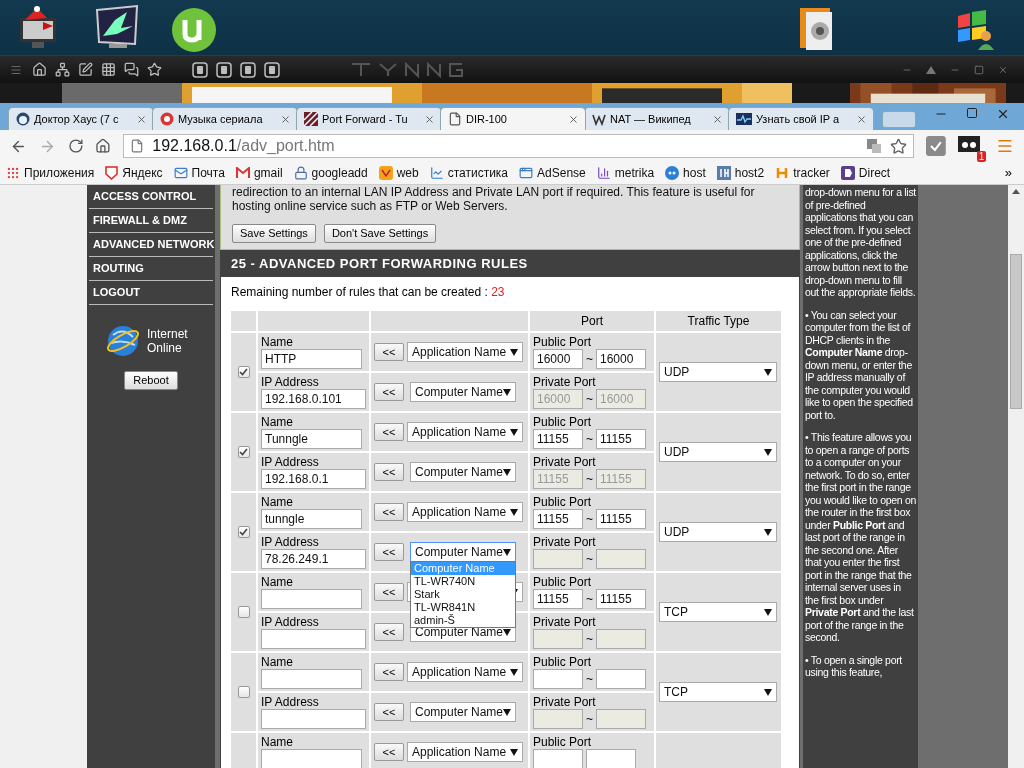 This screenshot has height=768, width=1024. What do you see at coordinates (463, 607) in the screenshot?
I see `dropdown-option: TL-WR841N` at bounding box center [463, 607].